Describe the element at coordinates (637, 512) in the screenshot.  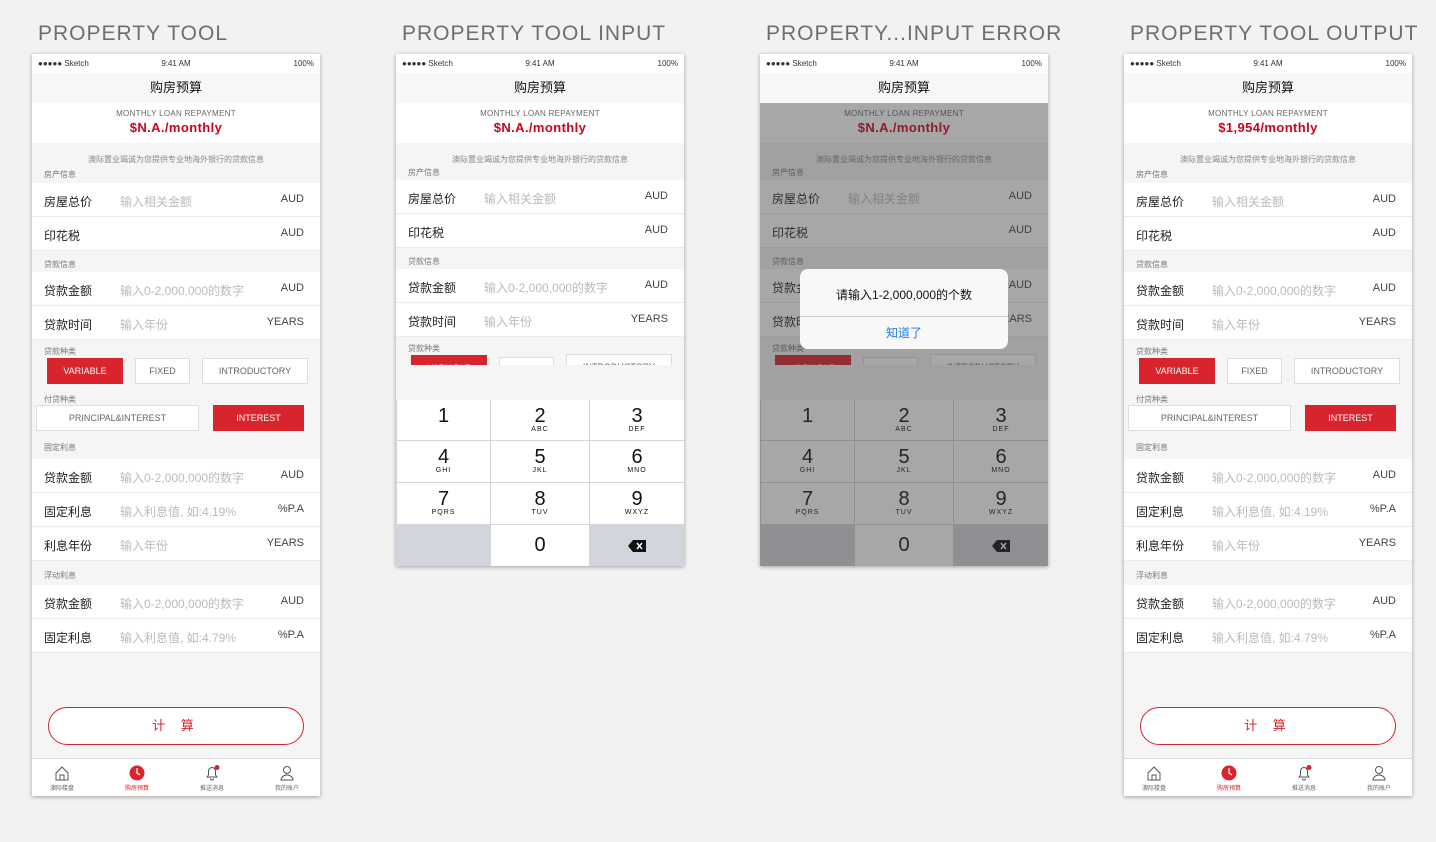
I see `key-letters: WXYZ` at that location.